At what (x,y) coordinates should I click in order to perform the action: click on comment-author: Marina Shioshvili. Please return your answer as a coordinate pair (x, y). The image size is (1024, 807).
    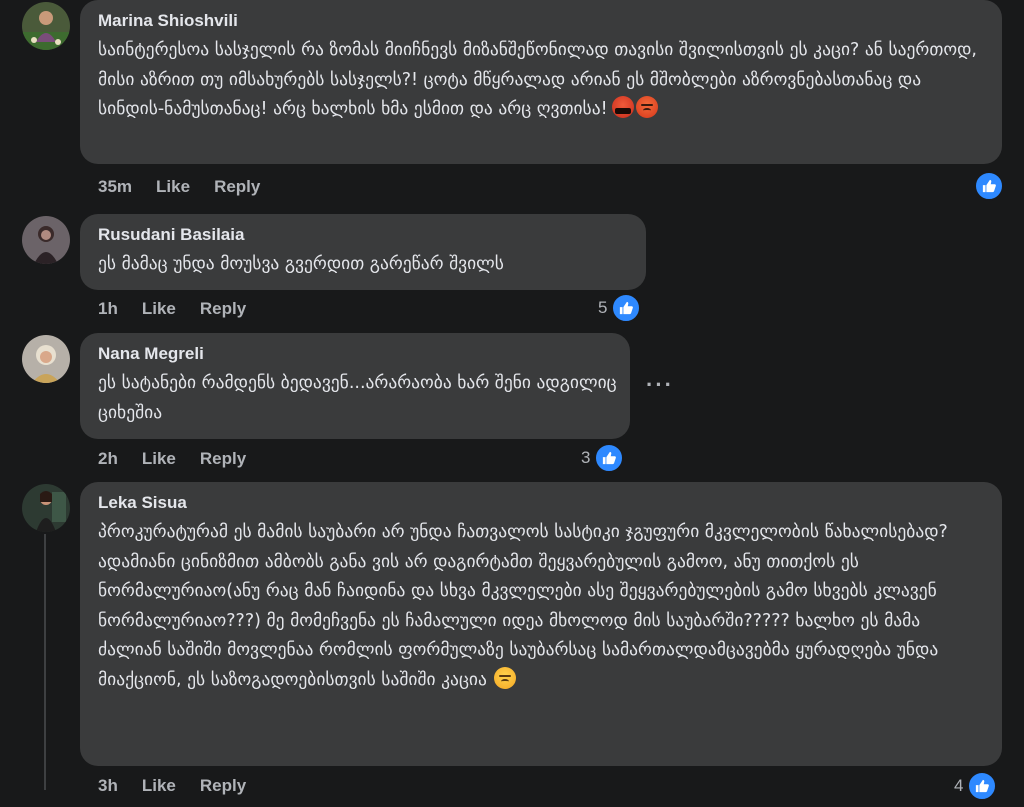
    Looking at the image, I should click on (541, 21).